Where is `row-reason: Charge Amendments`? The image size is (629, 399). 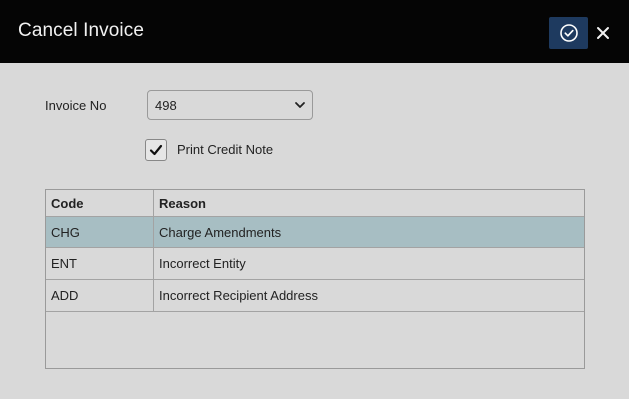 row-reason: Charge Amendments is located at coordinates (220, 232).